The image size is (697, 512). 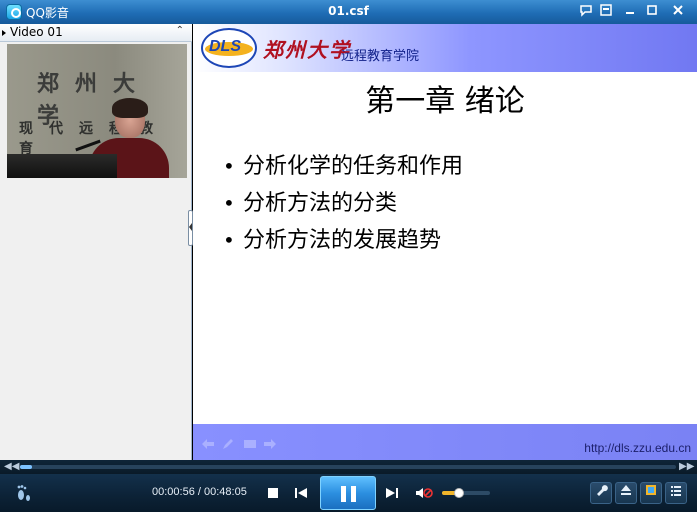 I want to click on screen-mode-button, so click(x=651, y=493).